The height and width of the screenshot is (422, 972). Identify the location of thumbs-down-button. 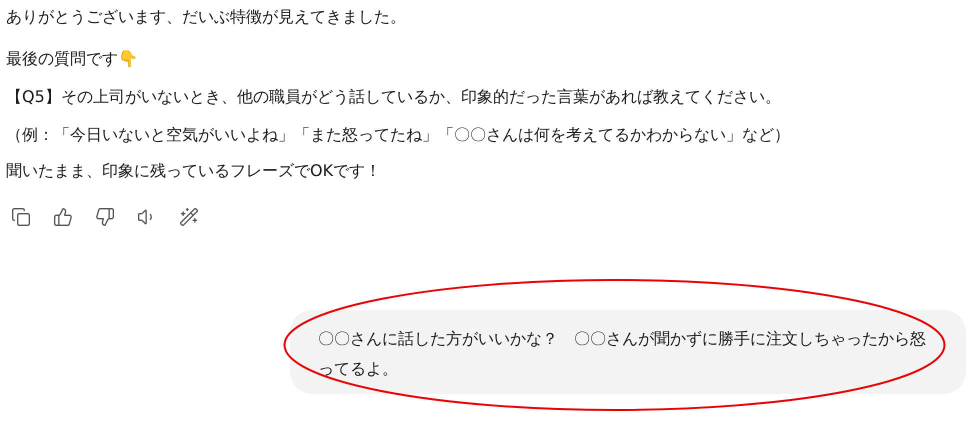
(105, 217).